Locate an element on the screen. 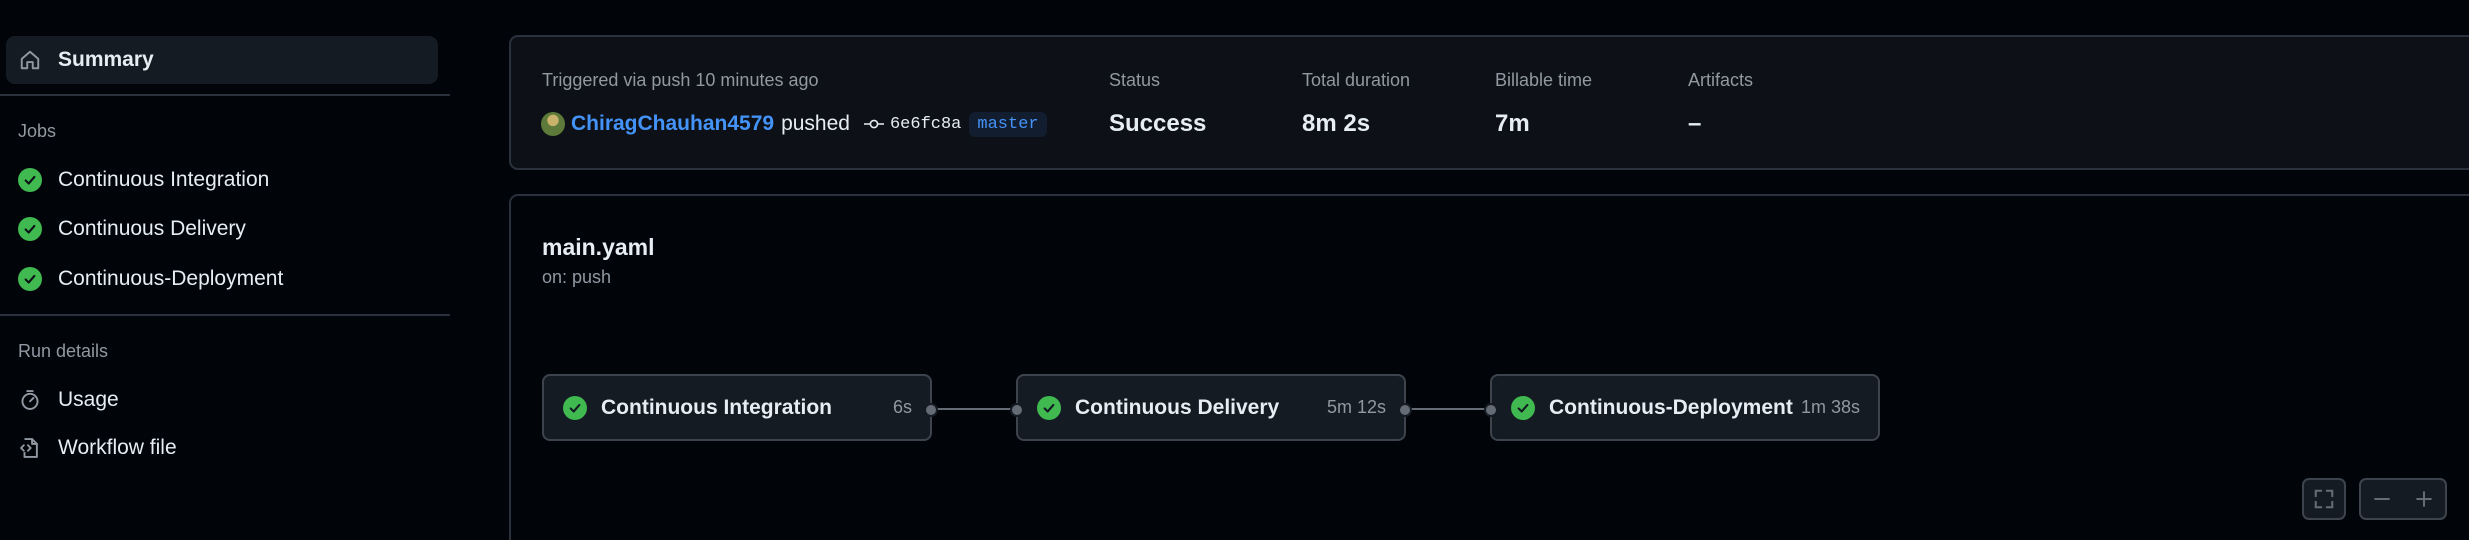  push-info: ChiragChauhan4579 pushed 6e6fc8a master is located at coordinates (794, 124).